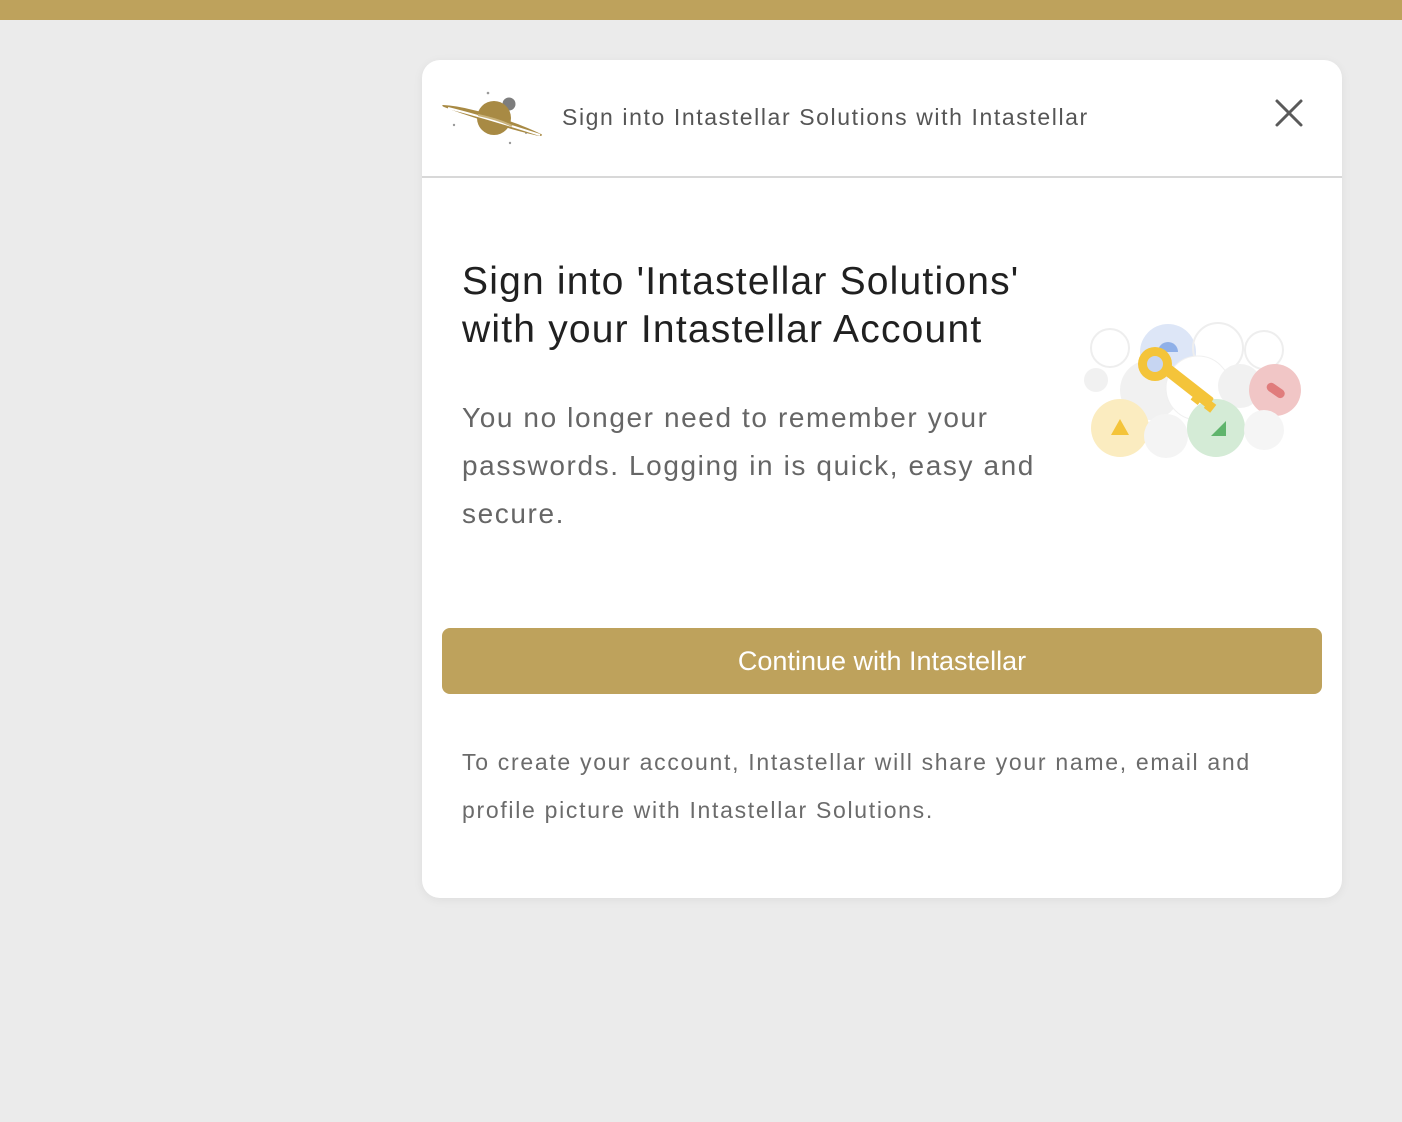 This screenshot has height=1122, width=1402. I want to click on continue-with-intastellar-button: Continue with Intastellar, so click(882, 661).